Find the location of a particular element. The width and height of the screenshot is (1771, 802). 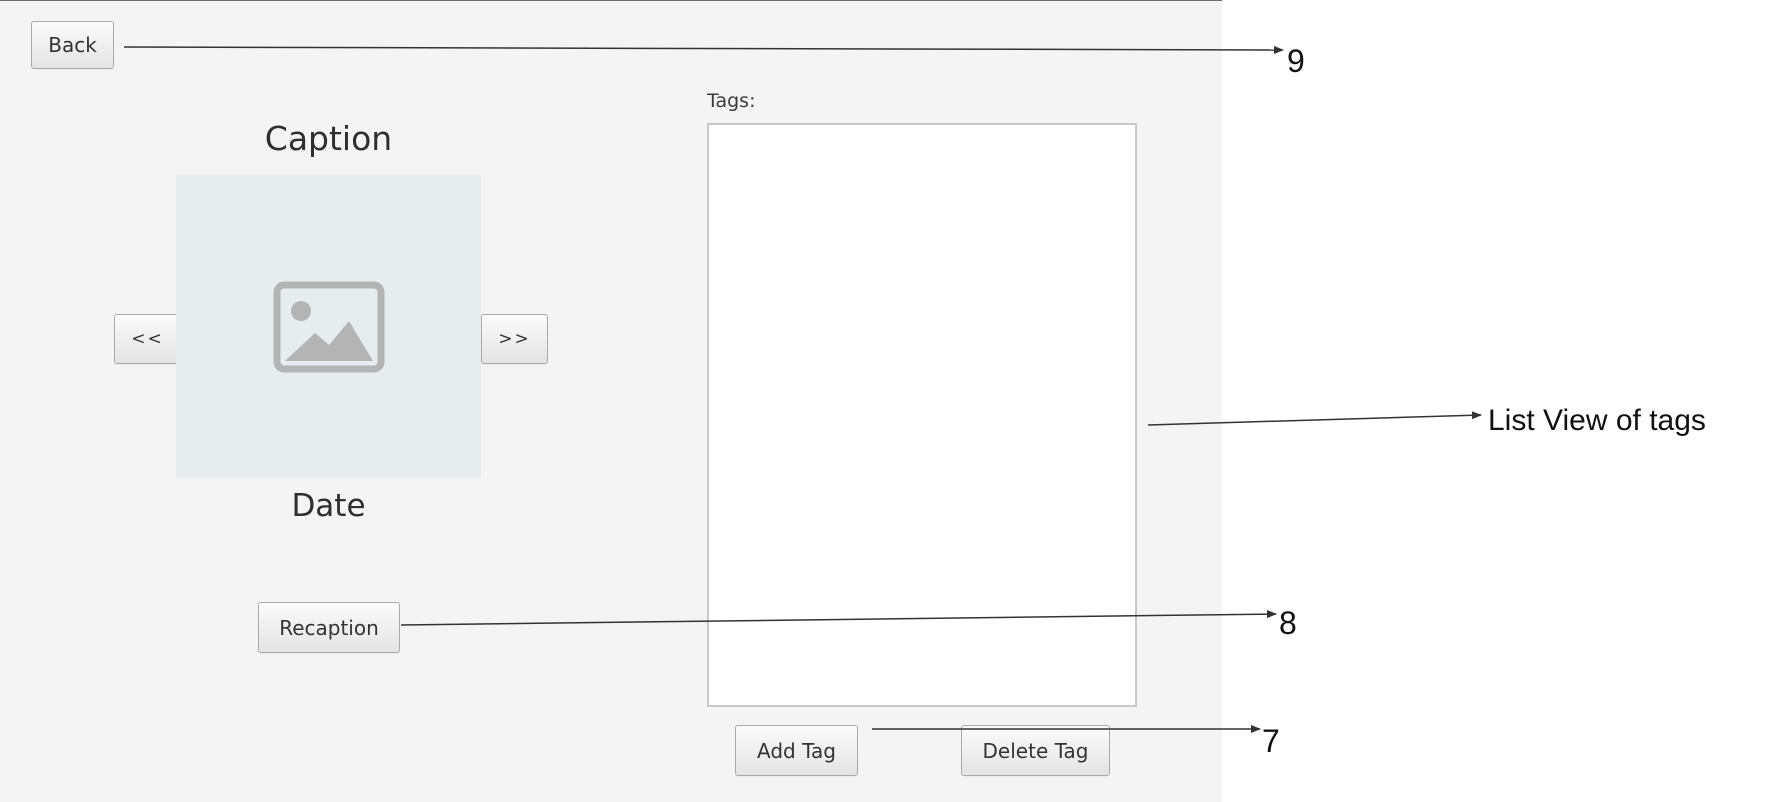

photo-date: Date is located at coordinates (328, 506).